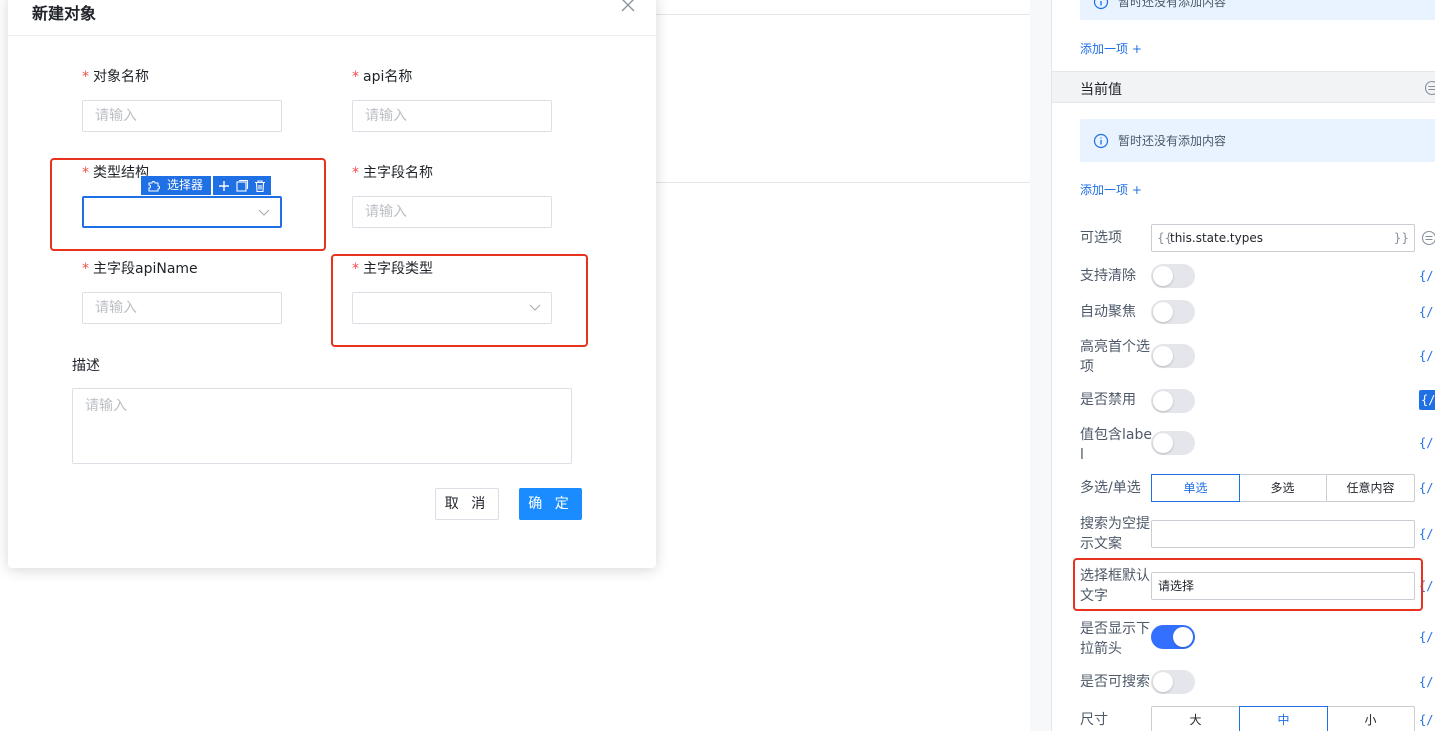 This screenshot has height=731, width=1435. I want to click on show-arrow-switch, so click(1173, 637).